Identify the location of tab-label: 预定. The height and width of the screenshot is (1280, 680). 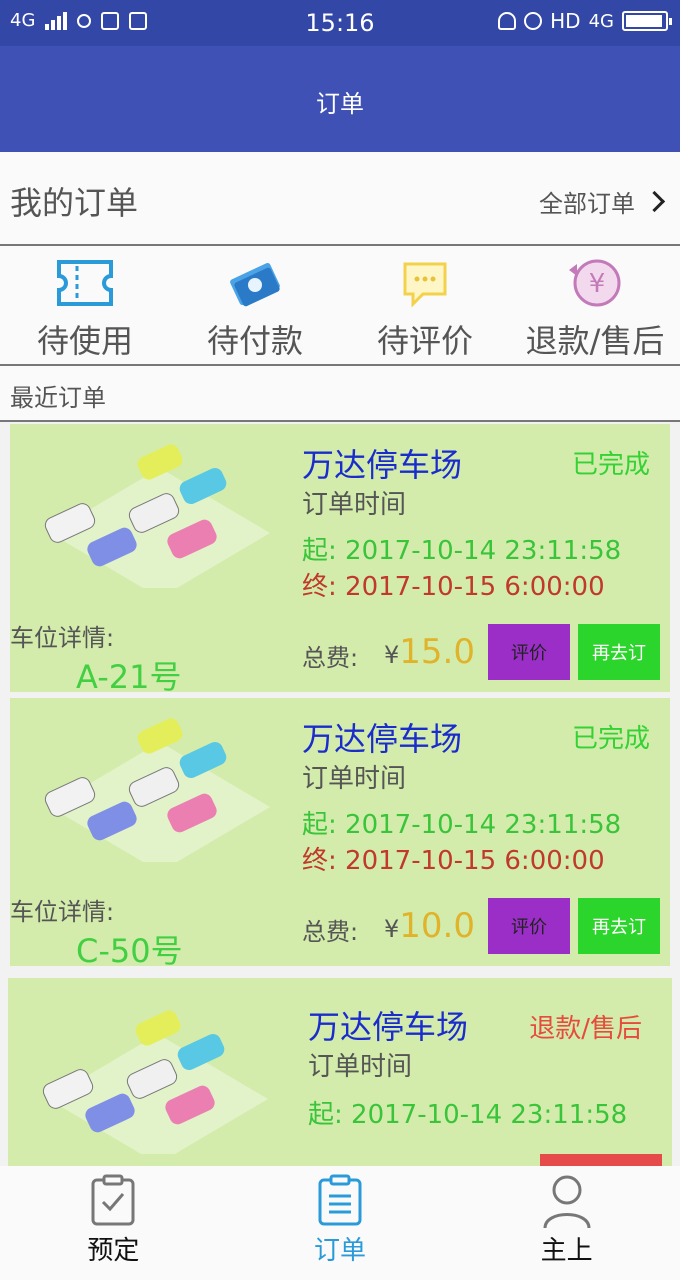
(113, 1251).